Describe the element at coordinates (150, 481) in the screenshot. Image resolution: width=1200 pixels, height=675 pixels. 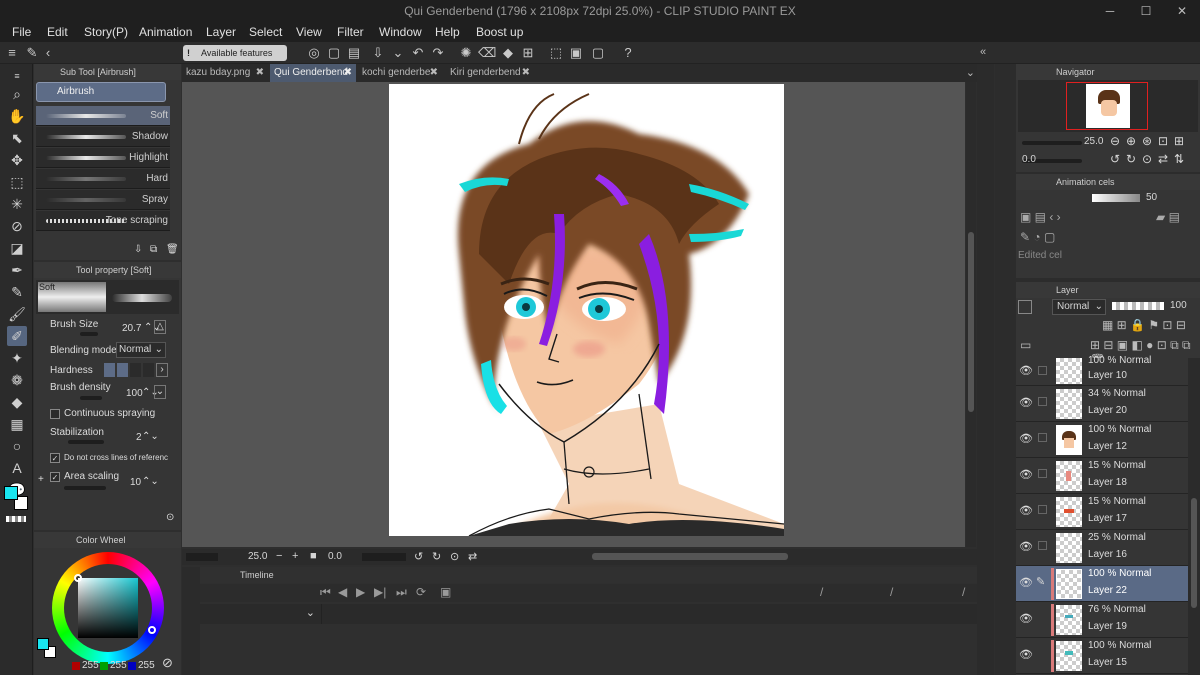
I see `area-spinner-icon: ⌃⌄` at that location.